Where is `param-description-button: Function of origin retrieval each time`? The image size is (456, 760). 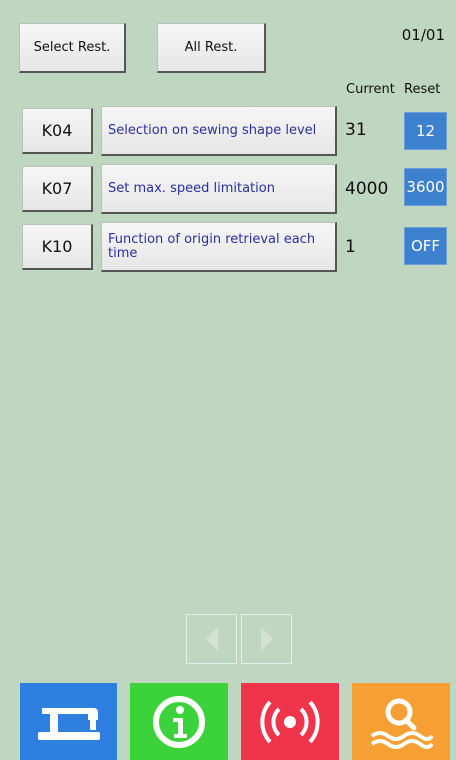 param-description-button: Function of origin retrieval each time is located at coordinates (219, 247).